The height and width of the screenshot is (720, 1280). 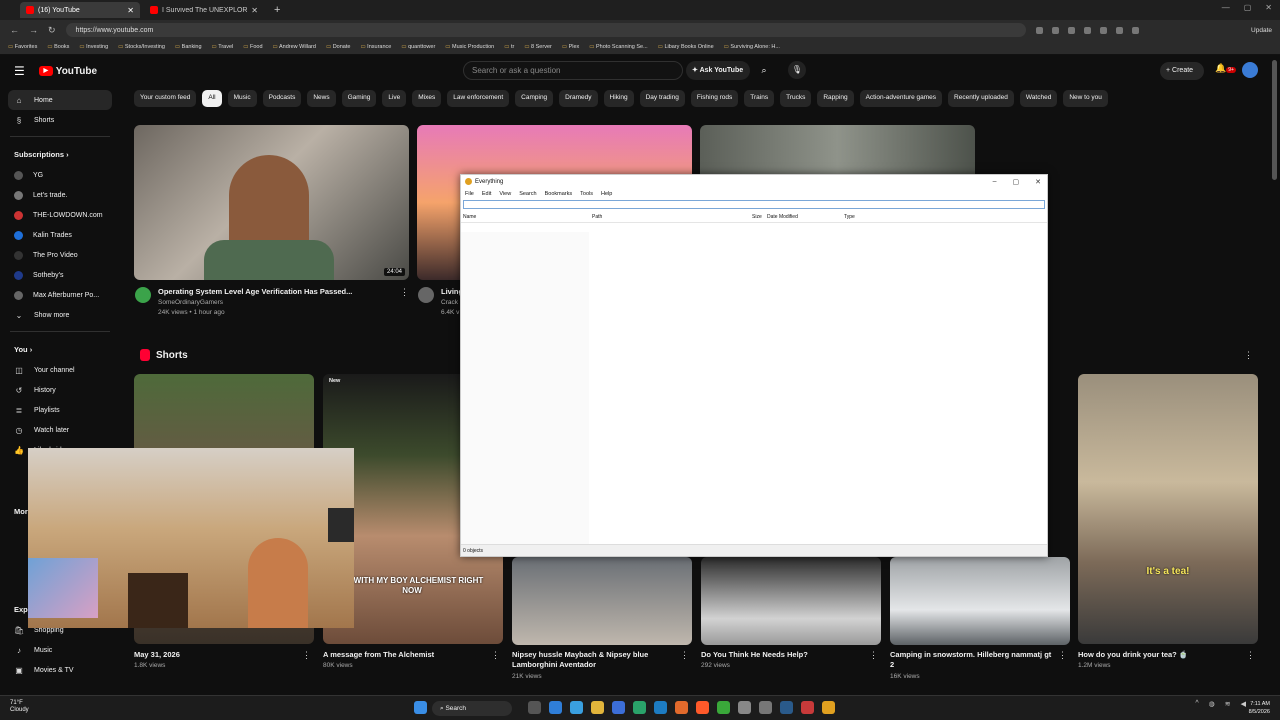 I want to click on short-title: May 31, 2026, so click(x=216, y=655).